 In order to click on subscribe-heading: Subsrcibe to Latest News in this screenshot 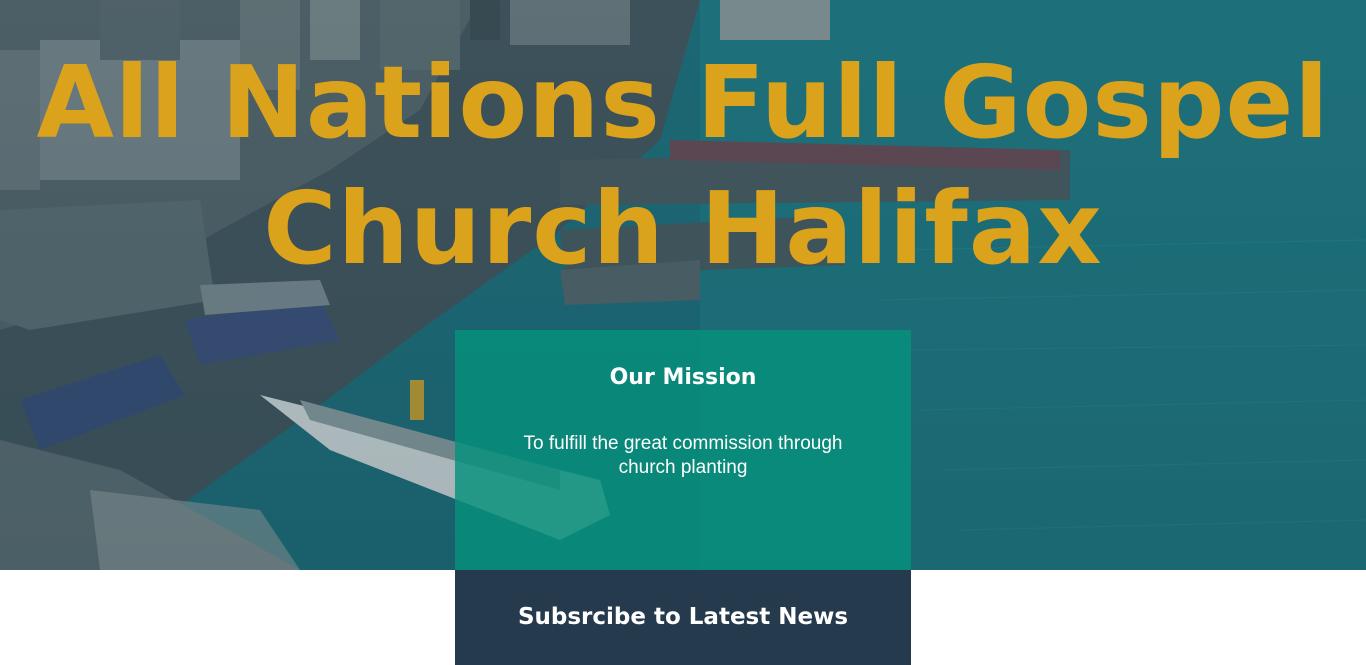, I will do `click(683, 617)`.